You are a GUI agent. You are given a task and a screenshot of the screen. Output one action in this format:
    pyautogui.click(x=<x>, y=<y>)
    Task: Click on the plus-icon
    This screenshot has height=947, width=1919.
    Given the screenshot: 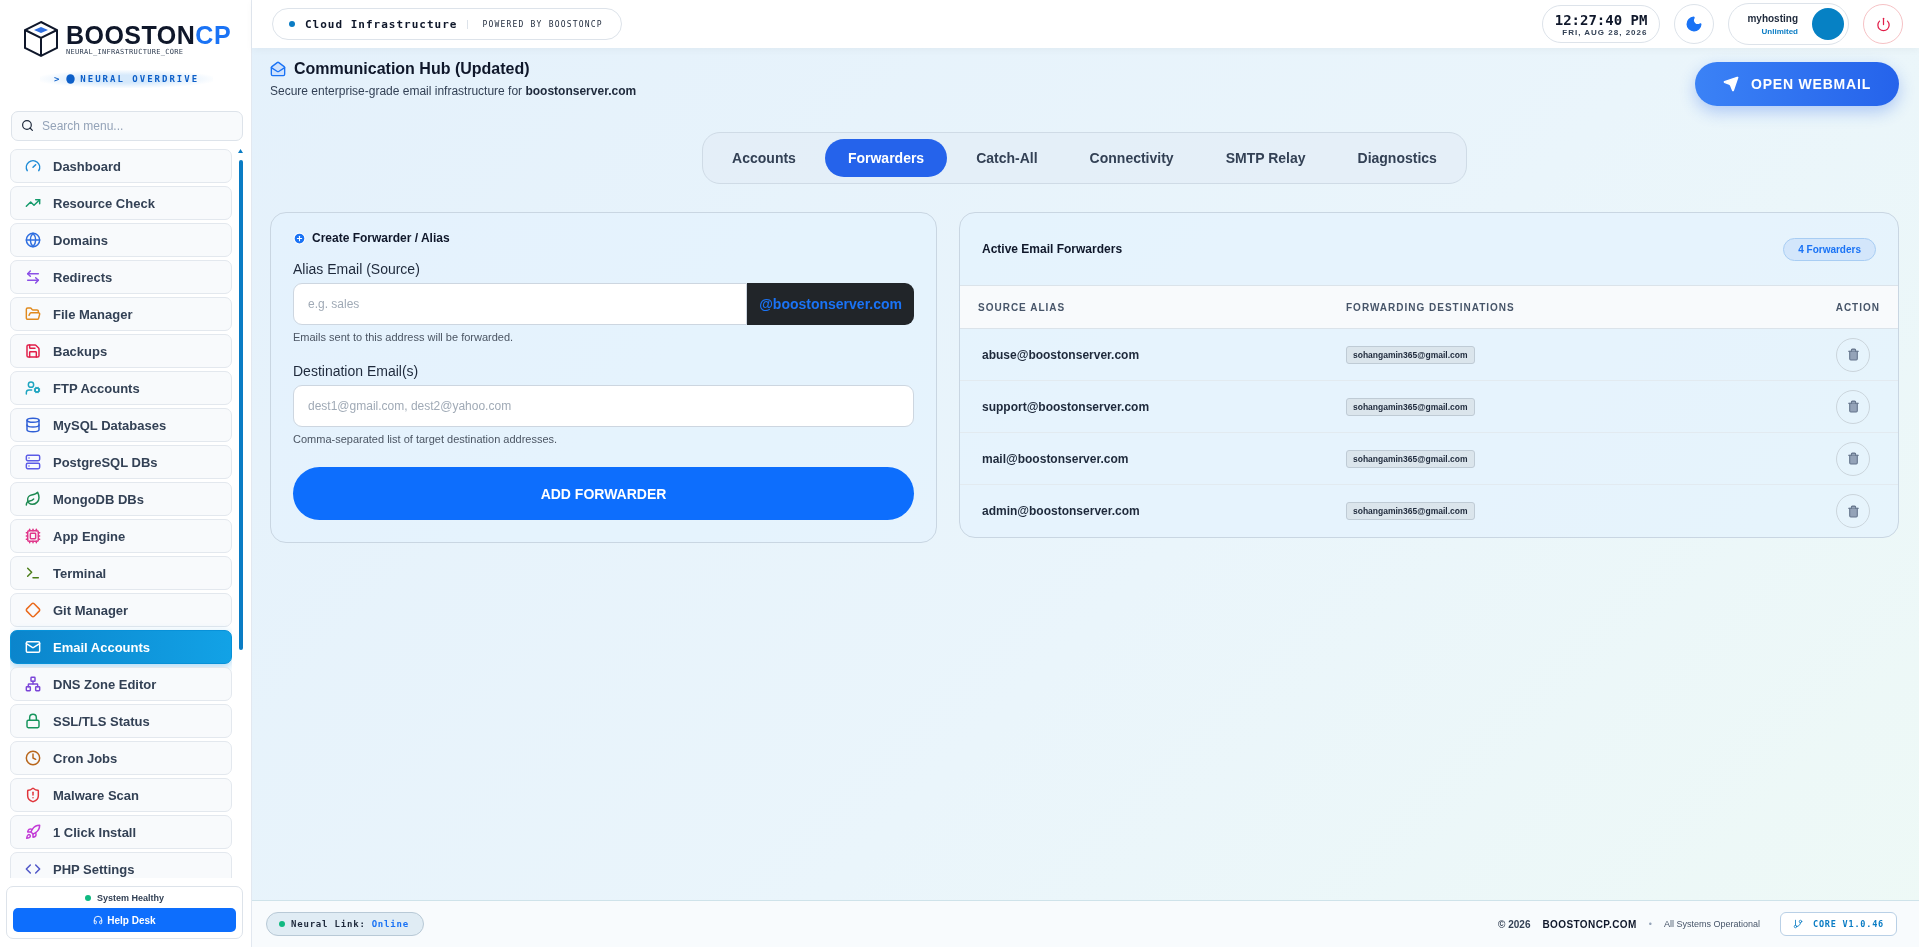 What is the action you would take?
    pyautogui.click(x=299, y=238)
    